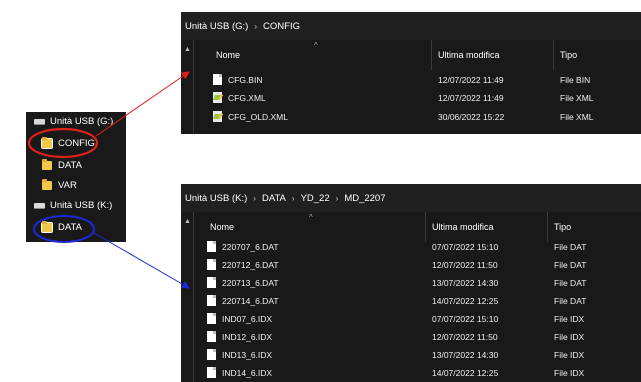 This screenshot has height=382, width=641. Describe the element at coordinates (315, 198) in the screenshot. I see `breadcrumb-segment: YD_22` at that location.